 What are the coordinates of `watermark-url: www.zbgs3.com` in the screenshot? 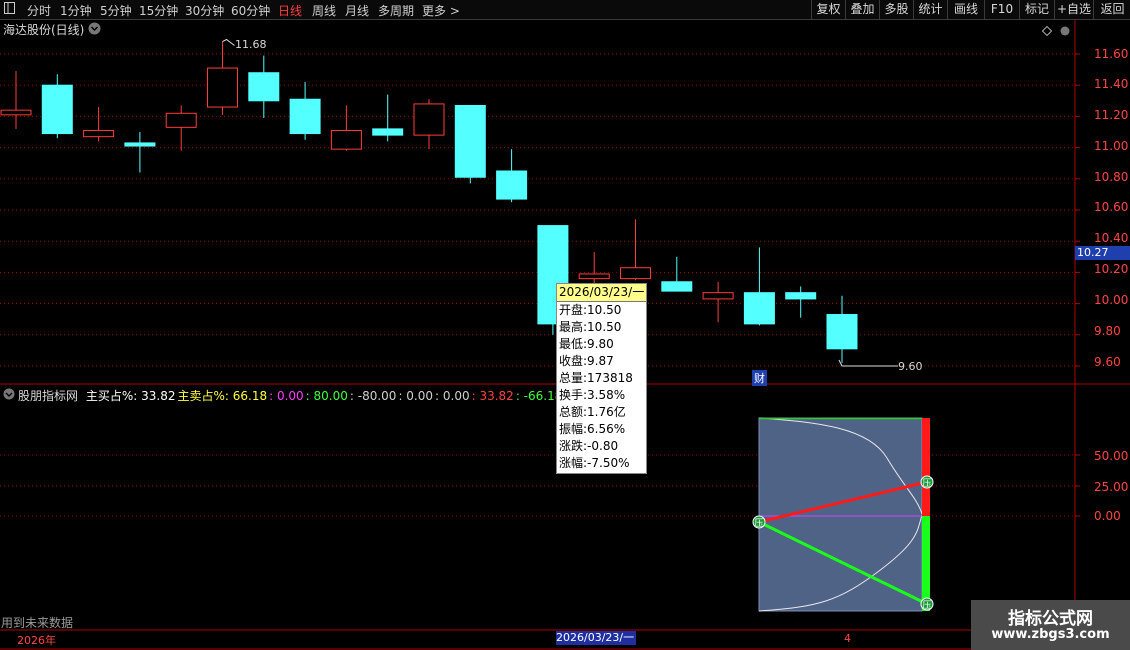 It's located at (1050, 634).